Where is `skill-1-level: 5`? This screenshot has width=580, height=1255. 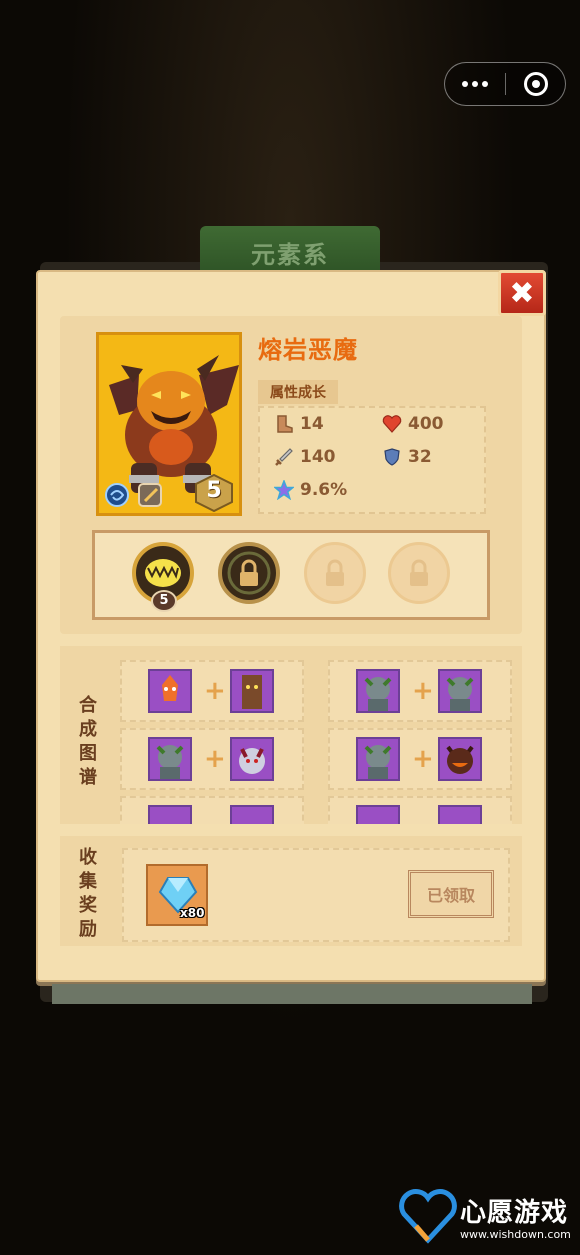
skill-1-level: 5 is located at coordinates (164, 600).